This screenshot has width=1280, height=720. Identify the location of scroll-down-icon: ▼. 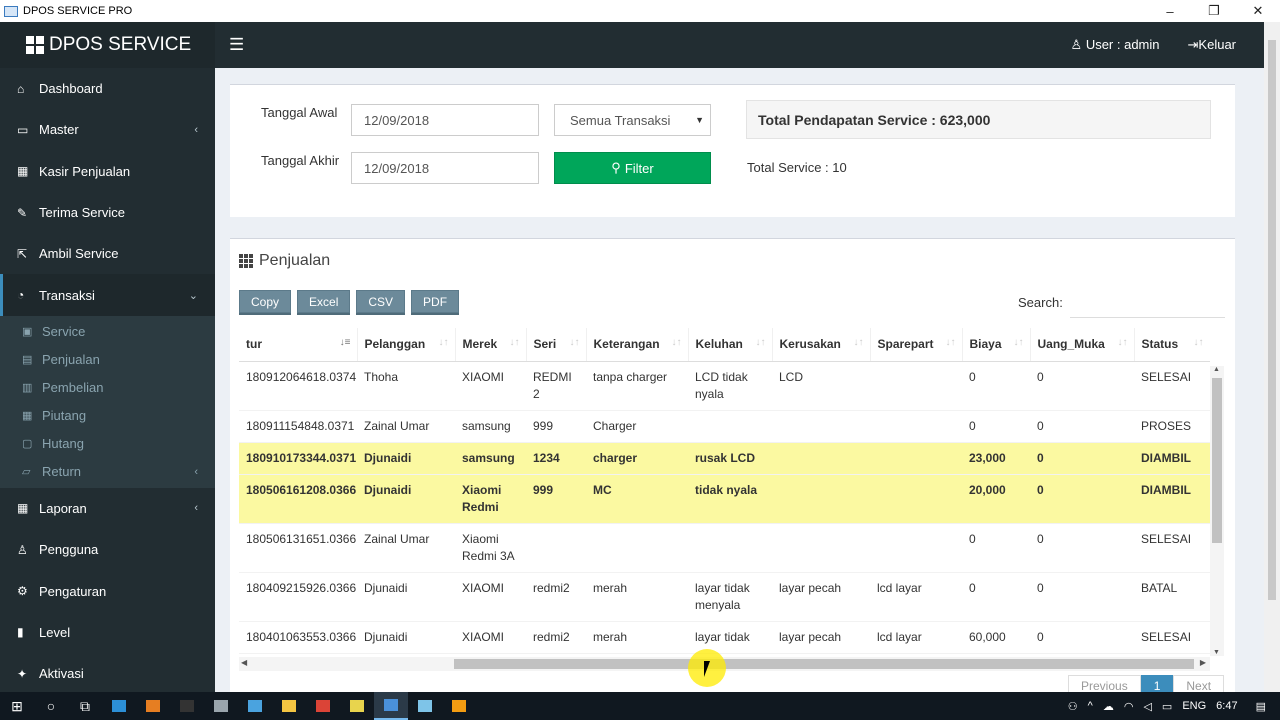
(1216, 652).